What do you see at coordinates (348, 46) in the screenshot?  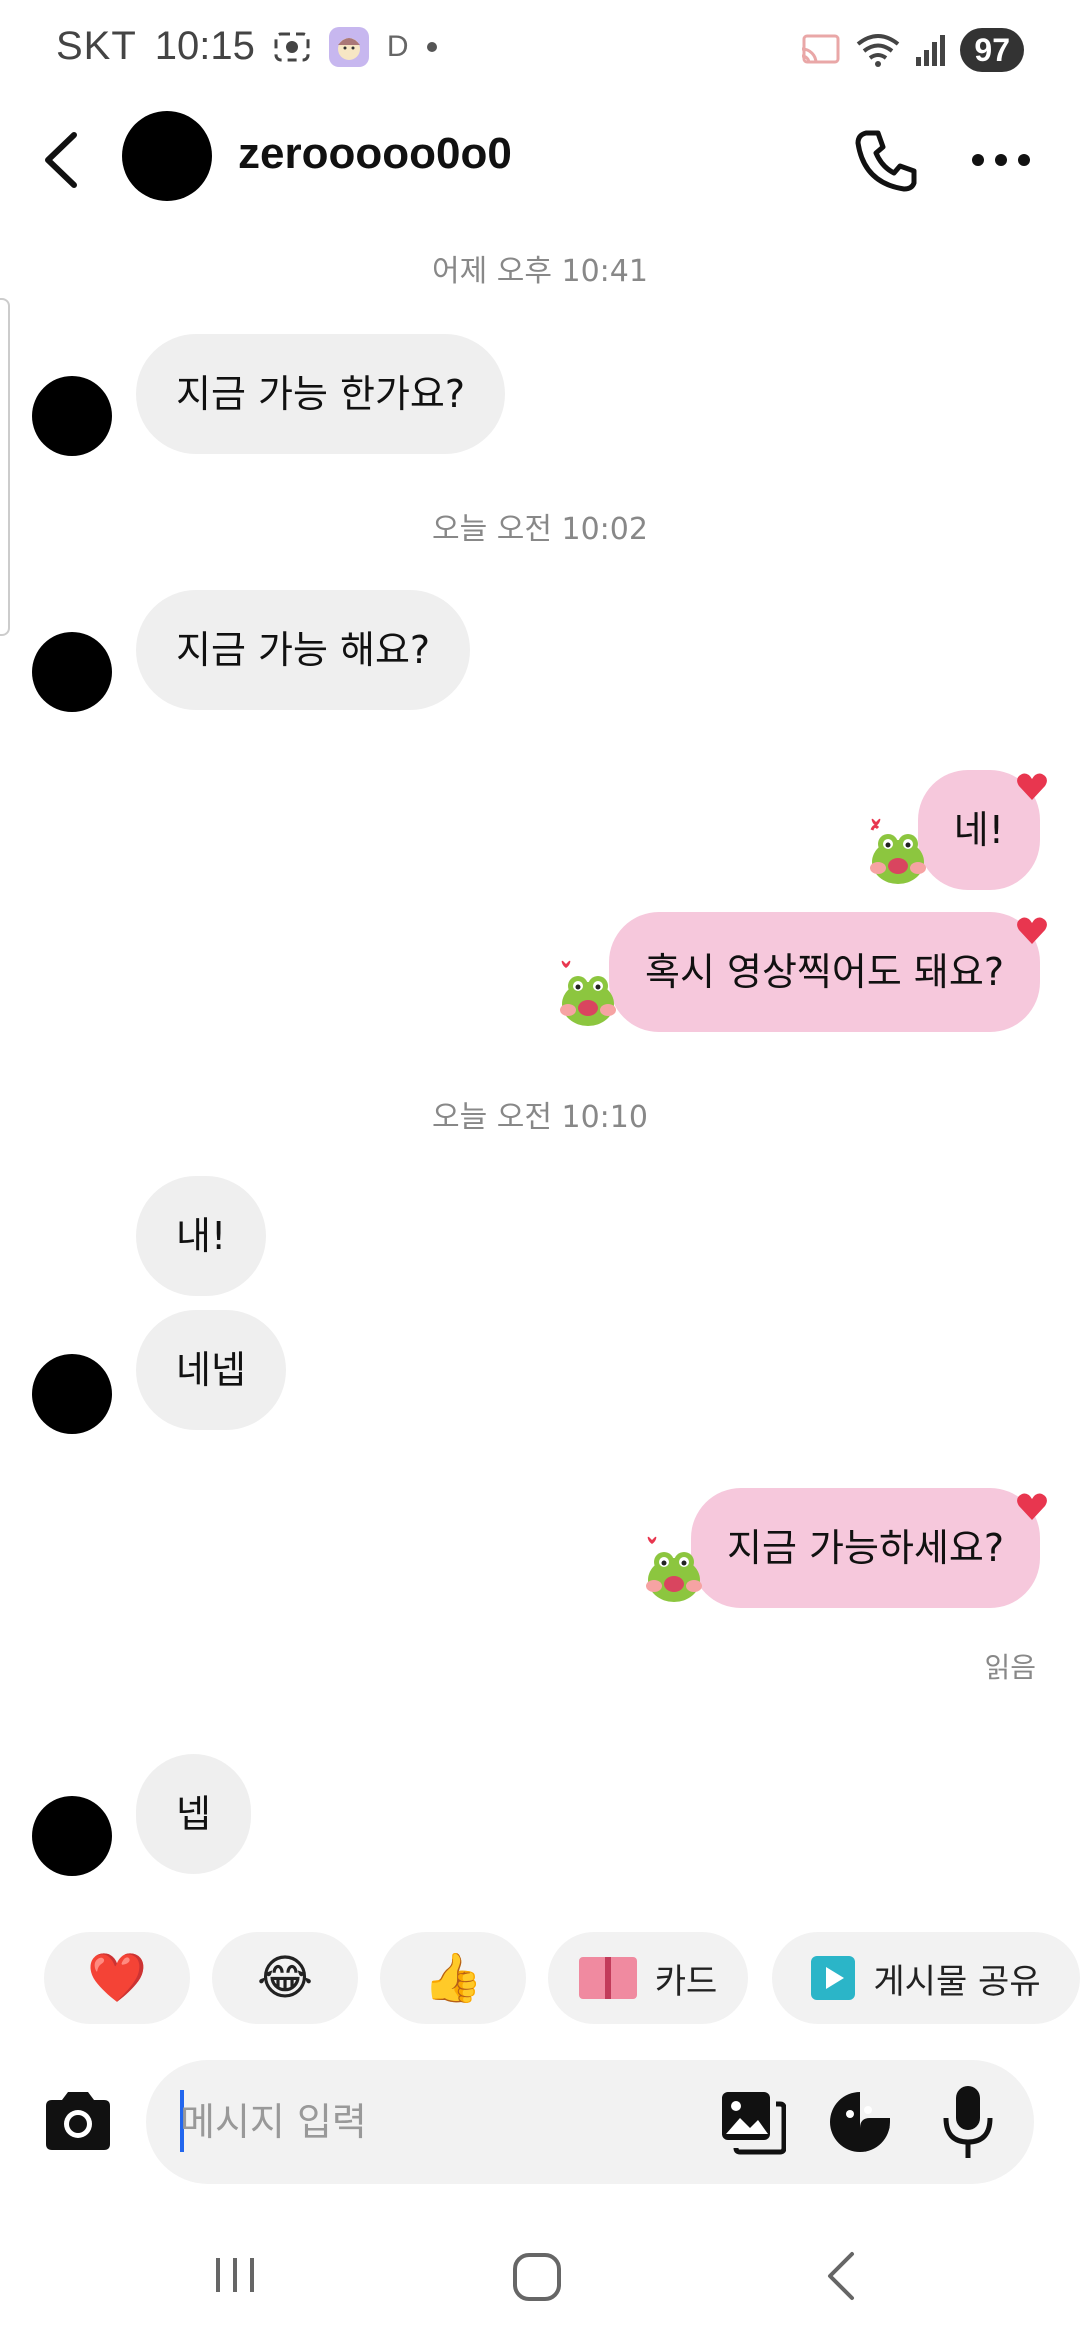 I see `app-notification-icon` at bounding box center [348, 46].